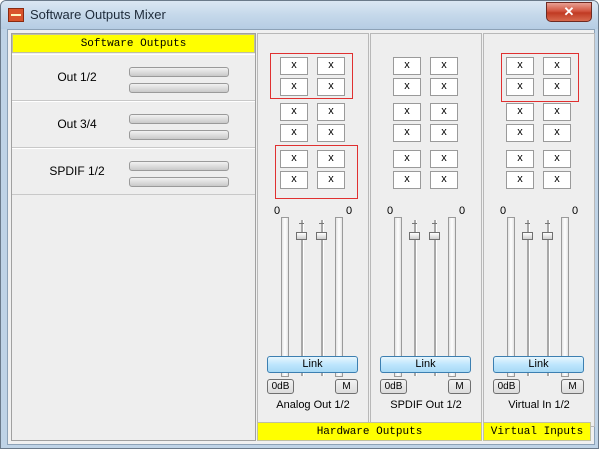 The width and height of the screenshot is (599, 449). Describe the element at coordinates (299, 15) in the screenshot. I see `title-bar: Software Outputs Mixer ✕` at that location.